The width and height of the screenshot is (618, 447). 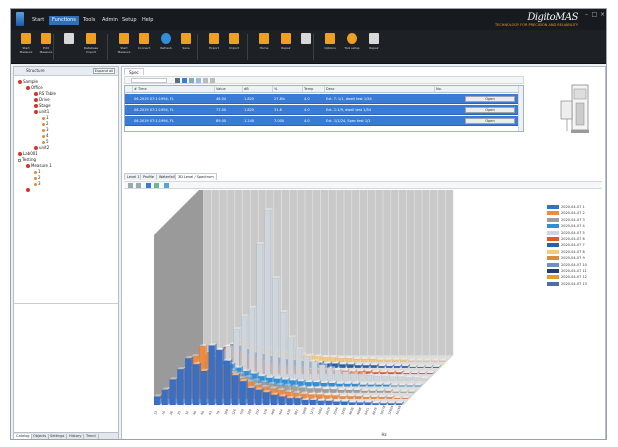 What do you see at coordinates (166, 48) in the screenshot?
I see `ribbon-button-refresh: Refresh` at bounding box center [166, 48].